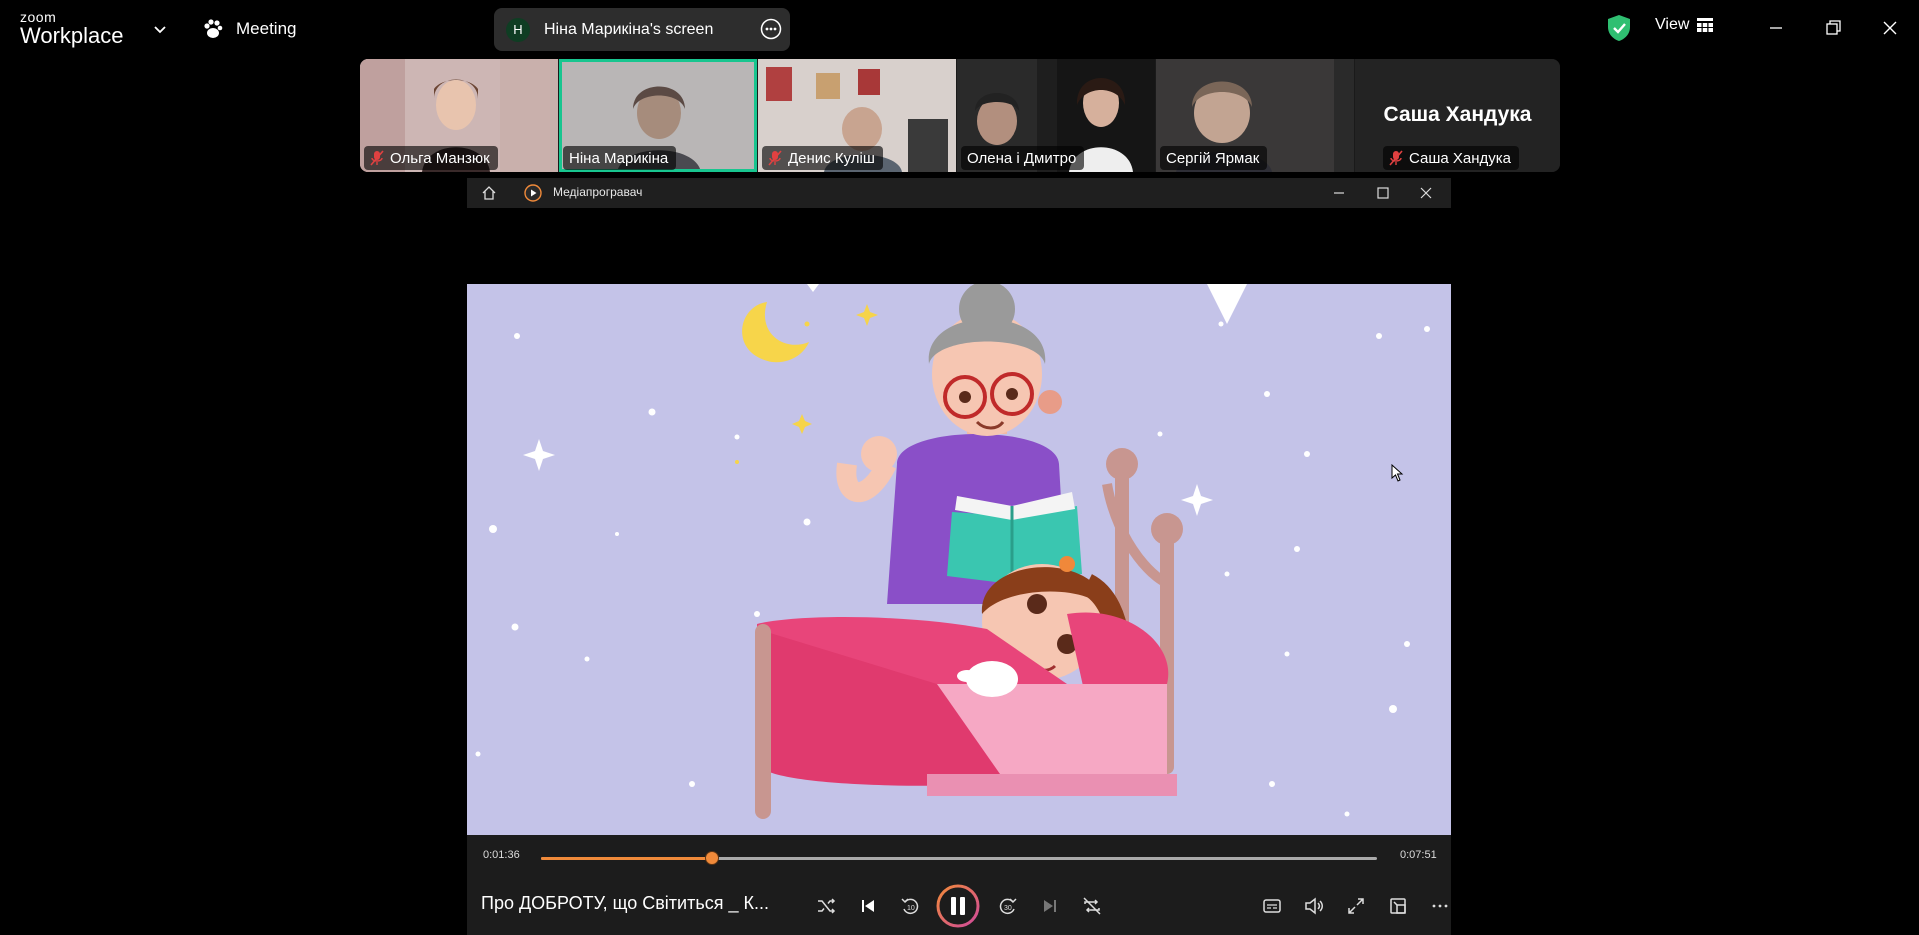 This screenshot has height=935, width=1919. Describe the element at coordinates (711, 858) in the screenshot. I see `seek-bar-thumb` at that location.